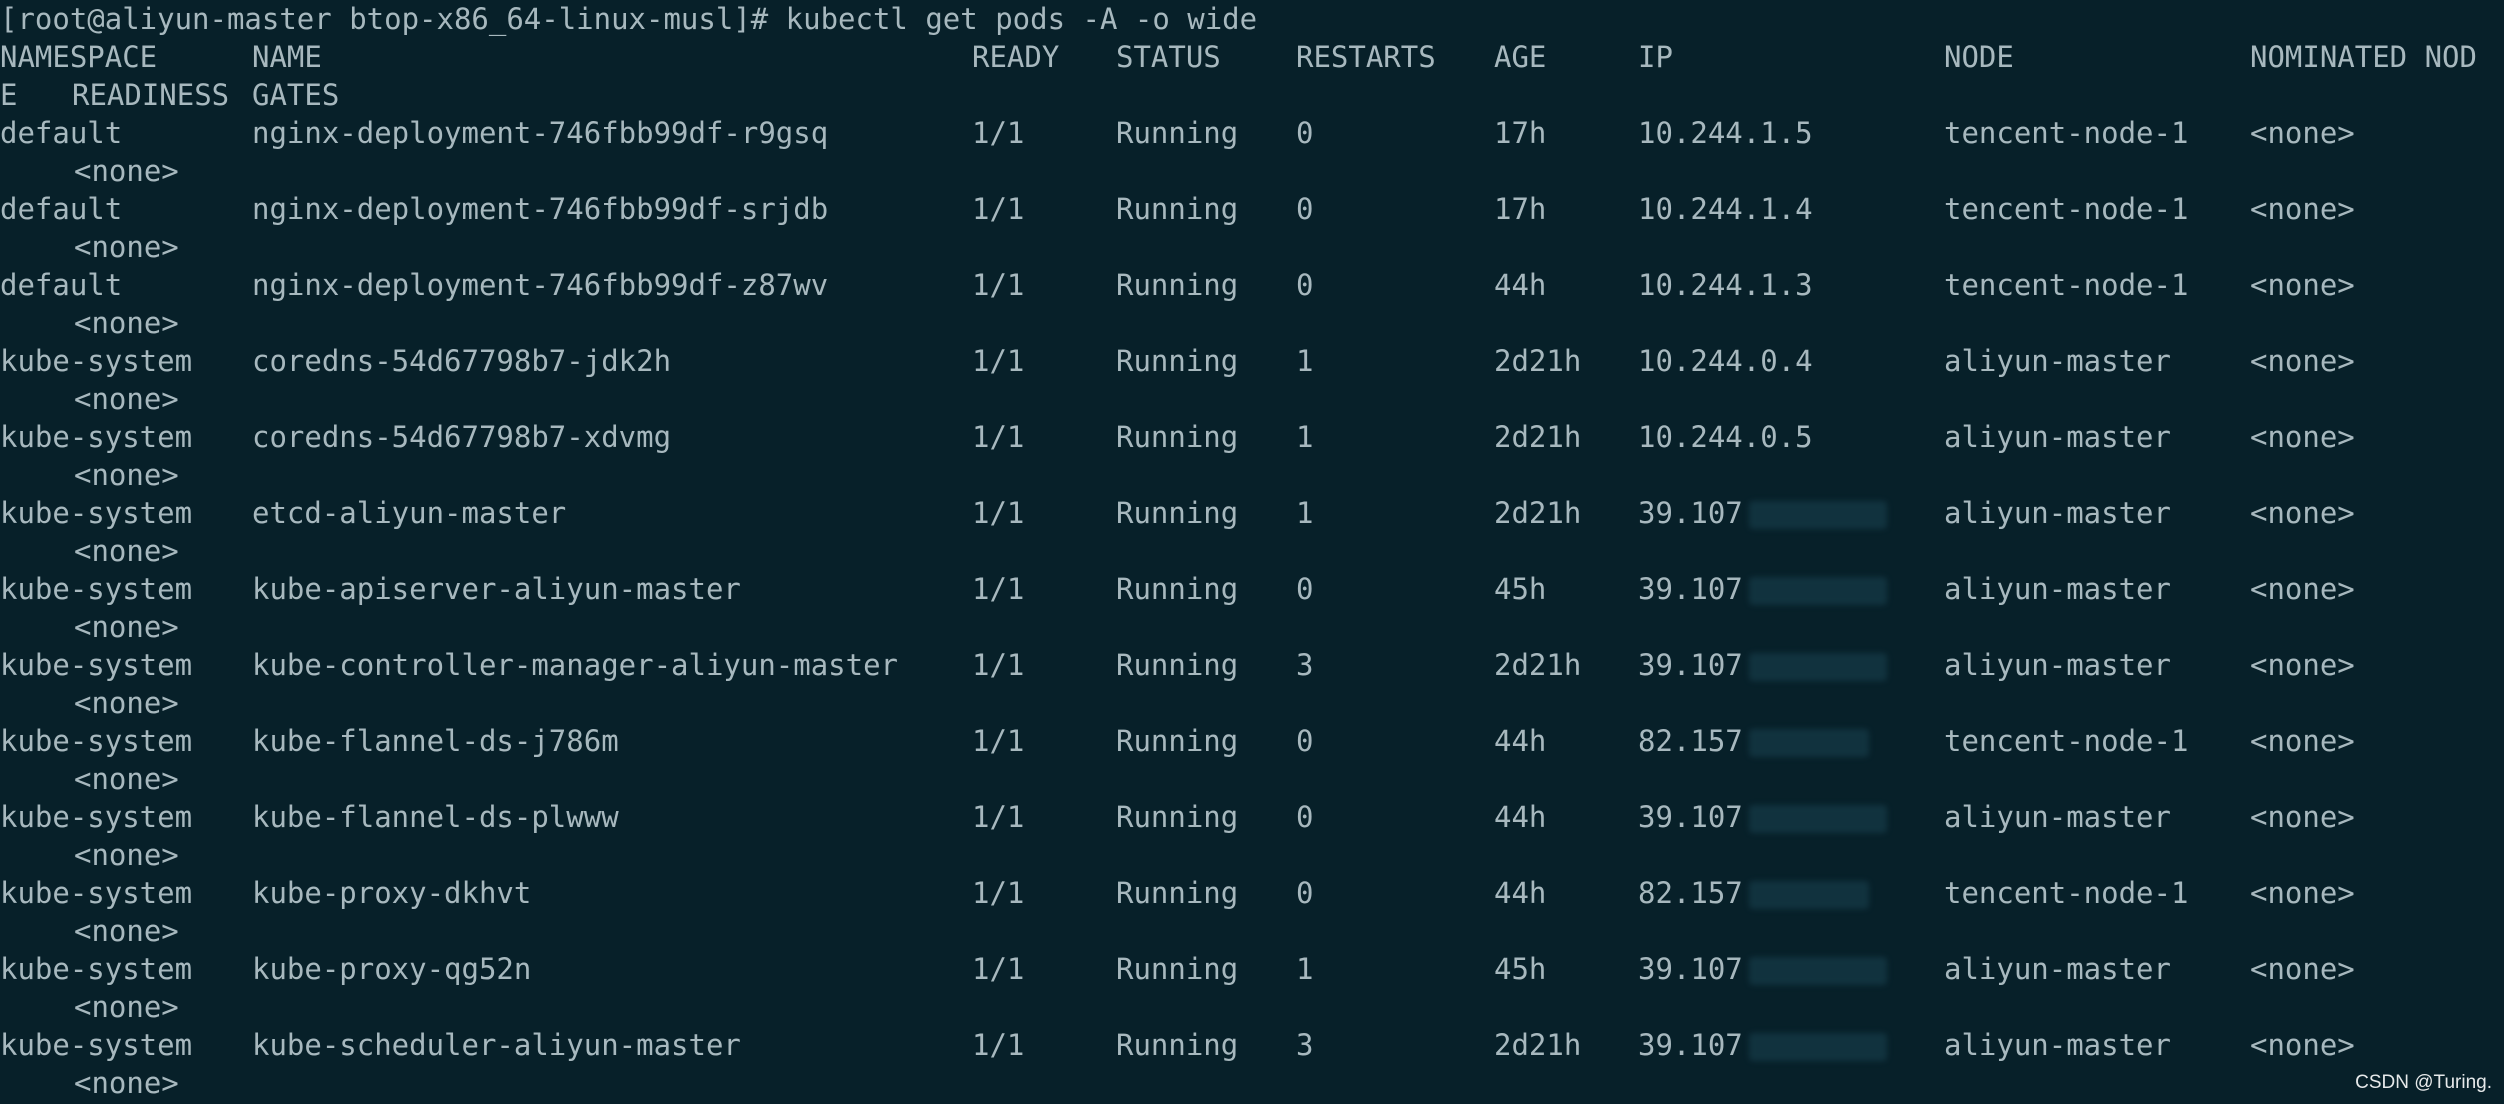  I want to click on cell-restarts: 1, so click(1305, 437).